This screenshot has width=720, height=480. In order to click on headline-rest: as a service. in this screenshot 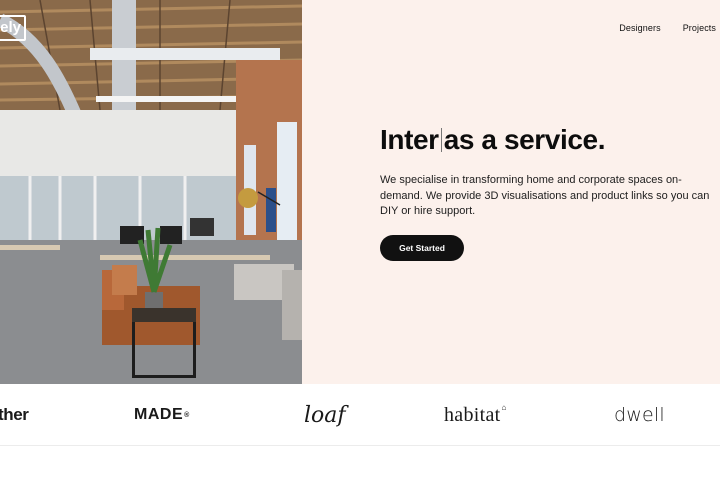, I will do `click(524, 139)`.